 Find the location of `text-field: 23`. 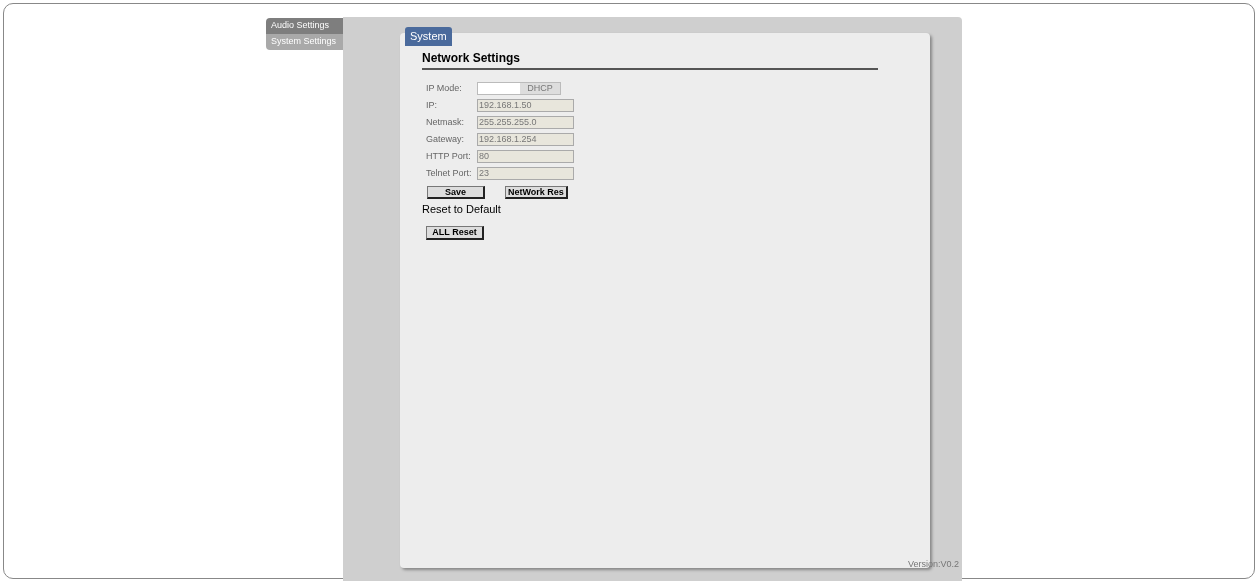

text-field: 23 is located at coordinates (525, 173).